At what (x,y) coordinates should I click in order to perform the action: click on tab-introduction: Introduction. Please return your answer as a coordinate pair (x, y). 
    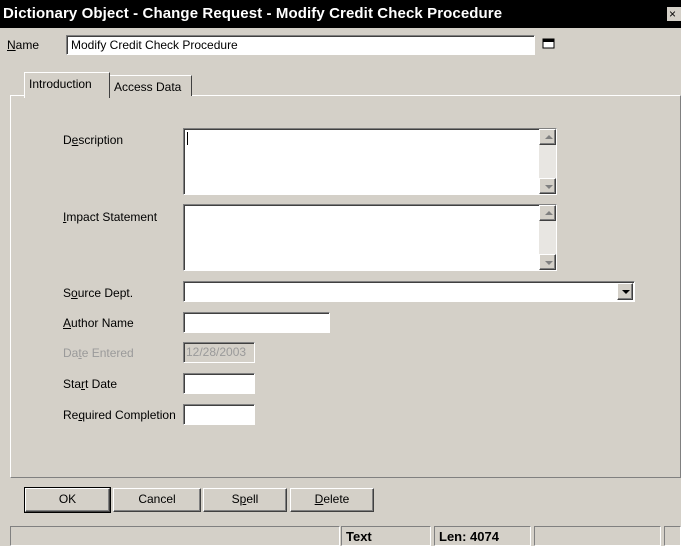
    Looking at the image, I should click on (67, 85).